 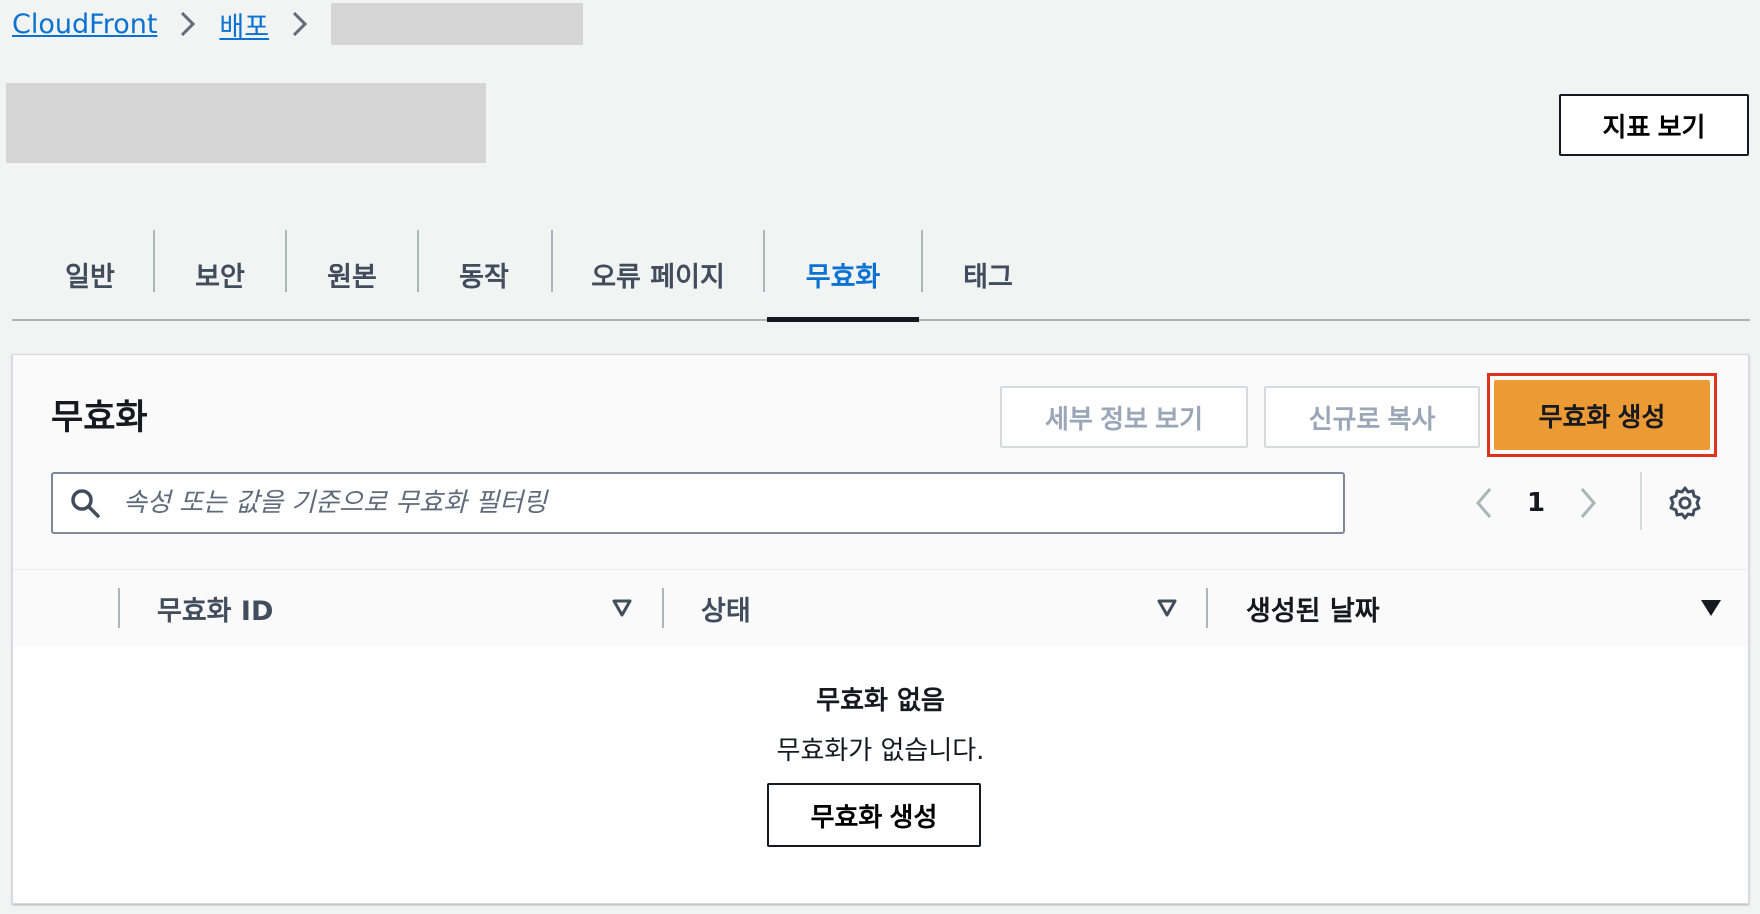 I want to click on invalidations-title: 무효화, so click(x=99, y=418).